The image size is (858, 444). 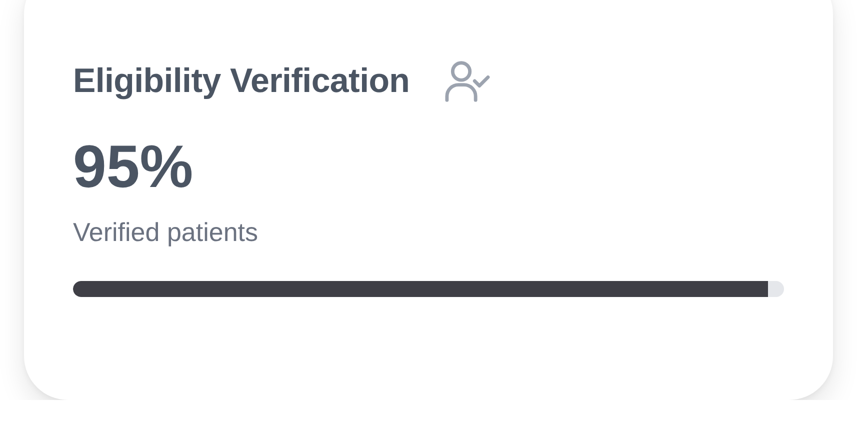 What do you see at coordinates (467, 81) in the screenshot?
I see `user-check-icon` at bounding box center [467, 81].